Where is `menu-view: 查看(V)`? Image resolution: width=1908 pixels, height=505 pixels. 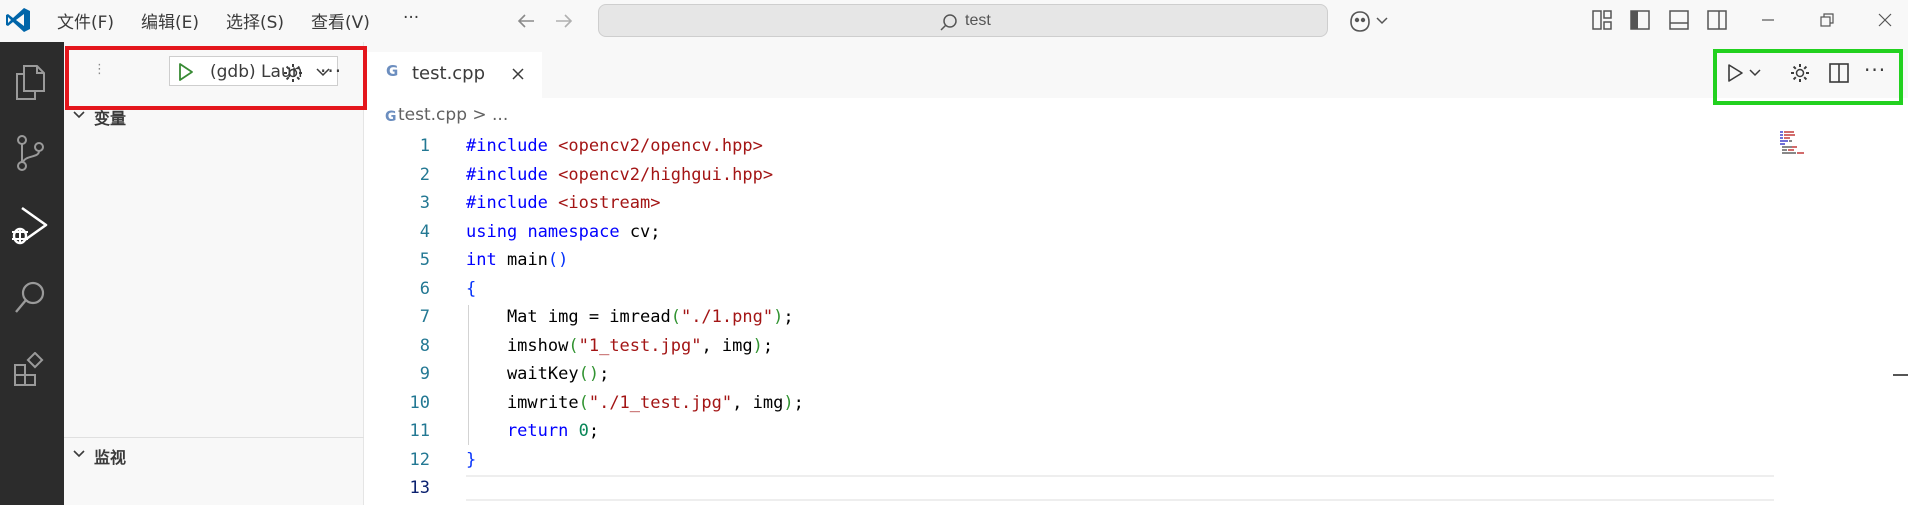 menu-view: 查看(V) is located at coordinates (340, 20).